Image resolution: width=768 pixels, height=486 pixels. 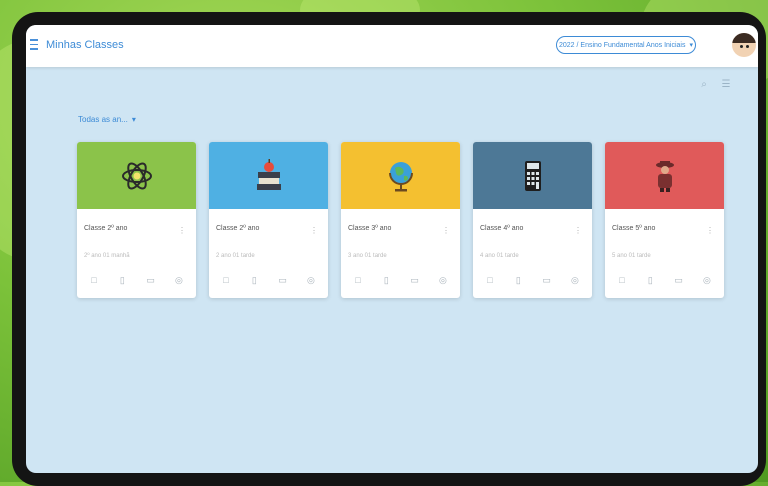 I want to click on class-card: Classe 2º ano ⋮ 2º ano 01 manhã □ ▯ ▭ ◎, so click(x=136, y=220).